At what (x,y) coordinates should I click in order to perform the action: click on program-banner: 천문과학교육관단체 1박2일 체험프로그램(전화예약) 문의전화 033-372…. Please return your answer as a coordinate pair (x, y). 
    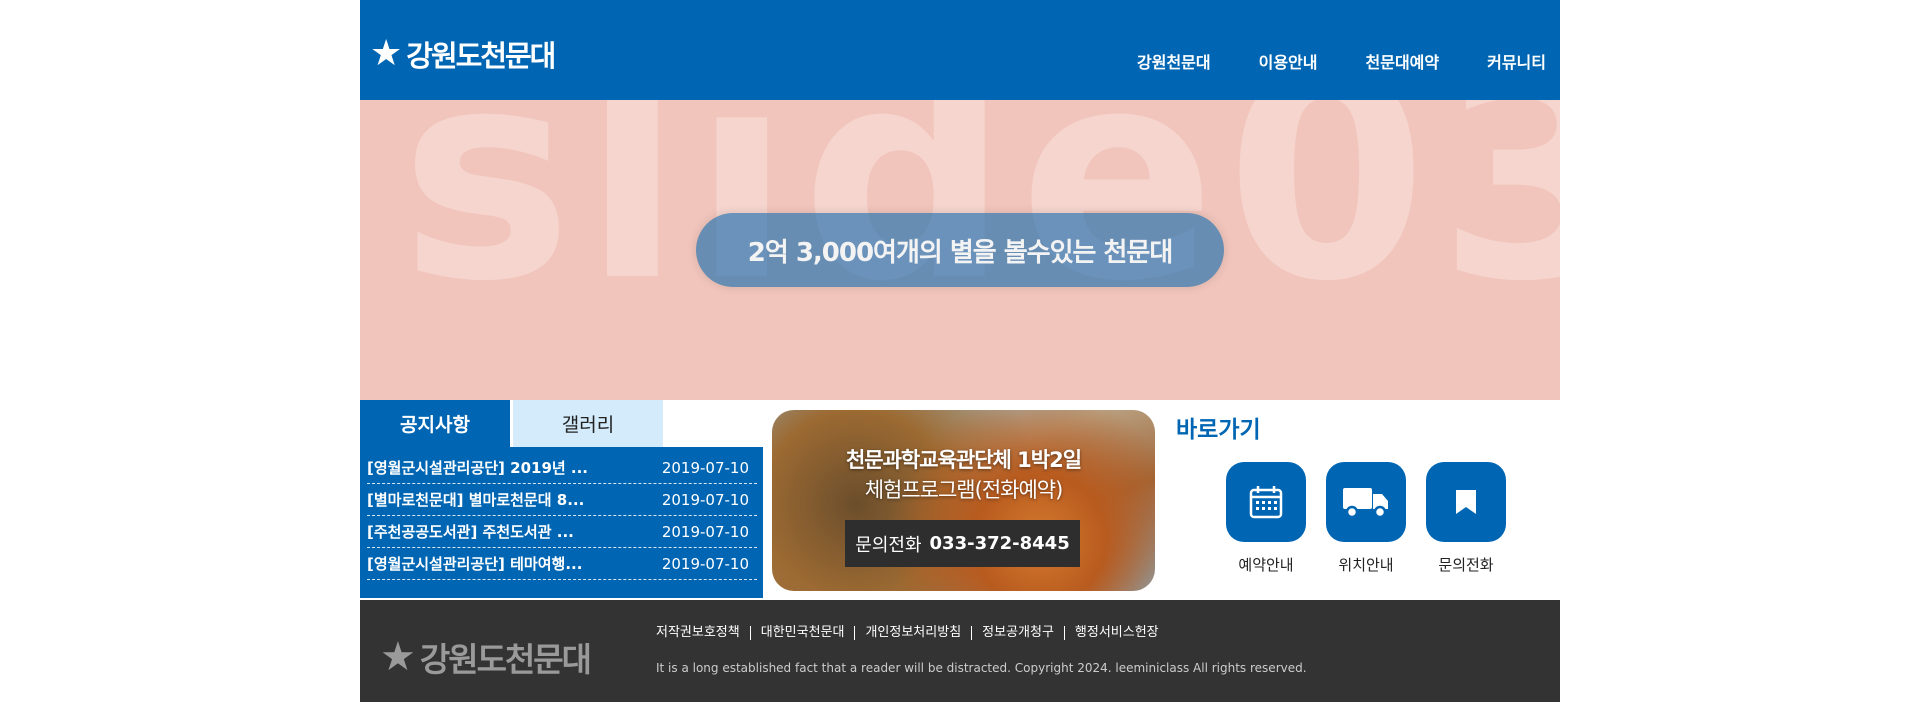
    Looking at the image, I should click on (963, 500).